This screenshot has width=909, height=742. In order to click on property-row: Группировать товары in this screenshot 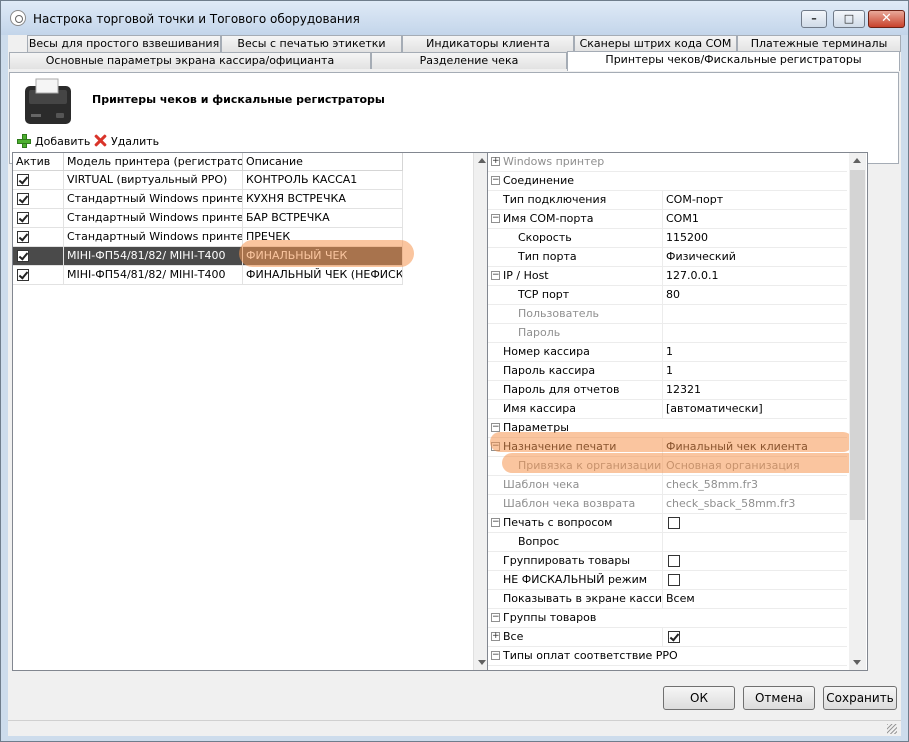, I will do `click(667, 561)`.